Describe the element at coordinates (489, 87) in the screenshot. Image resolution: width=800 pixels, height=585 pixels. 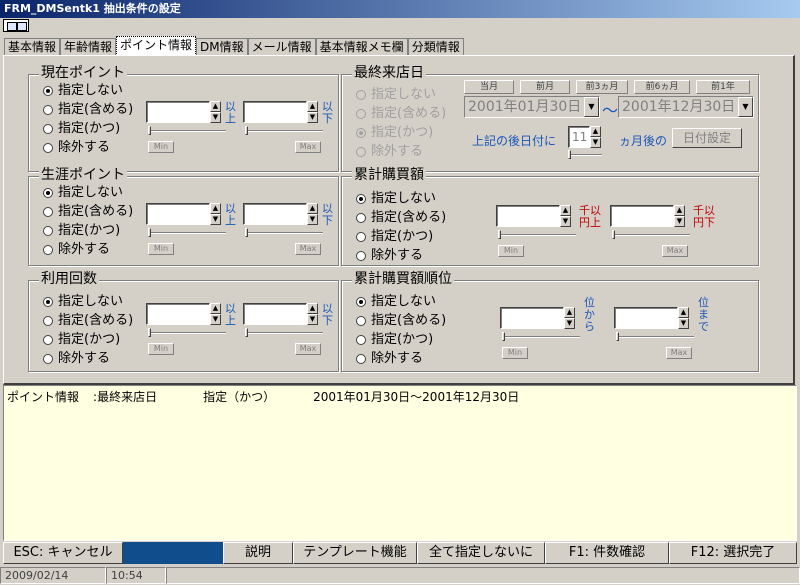
I see `this-month-button: 当月` at that location.